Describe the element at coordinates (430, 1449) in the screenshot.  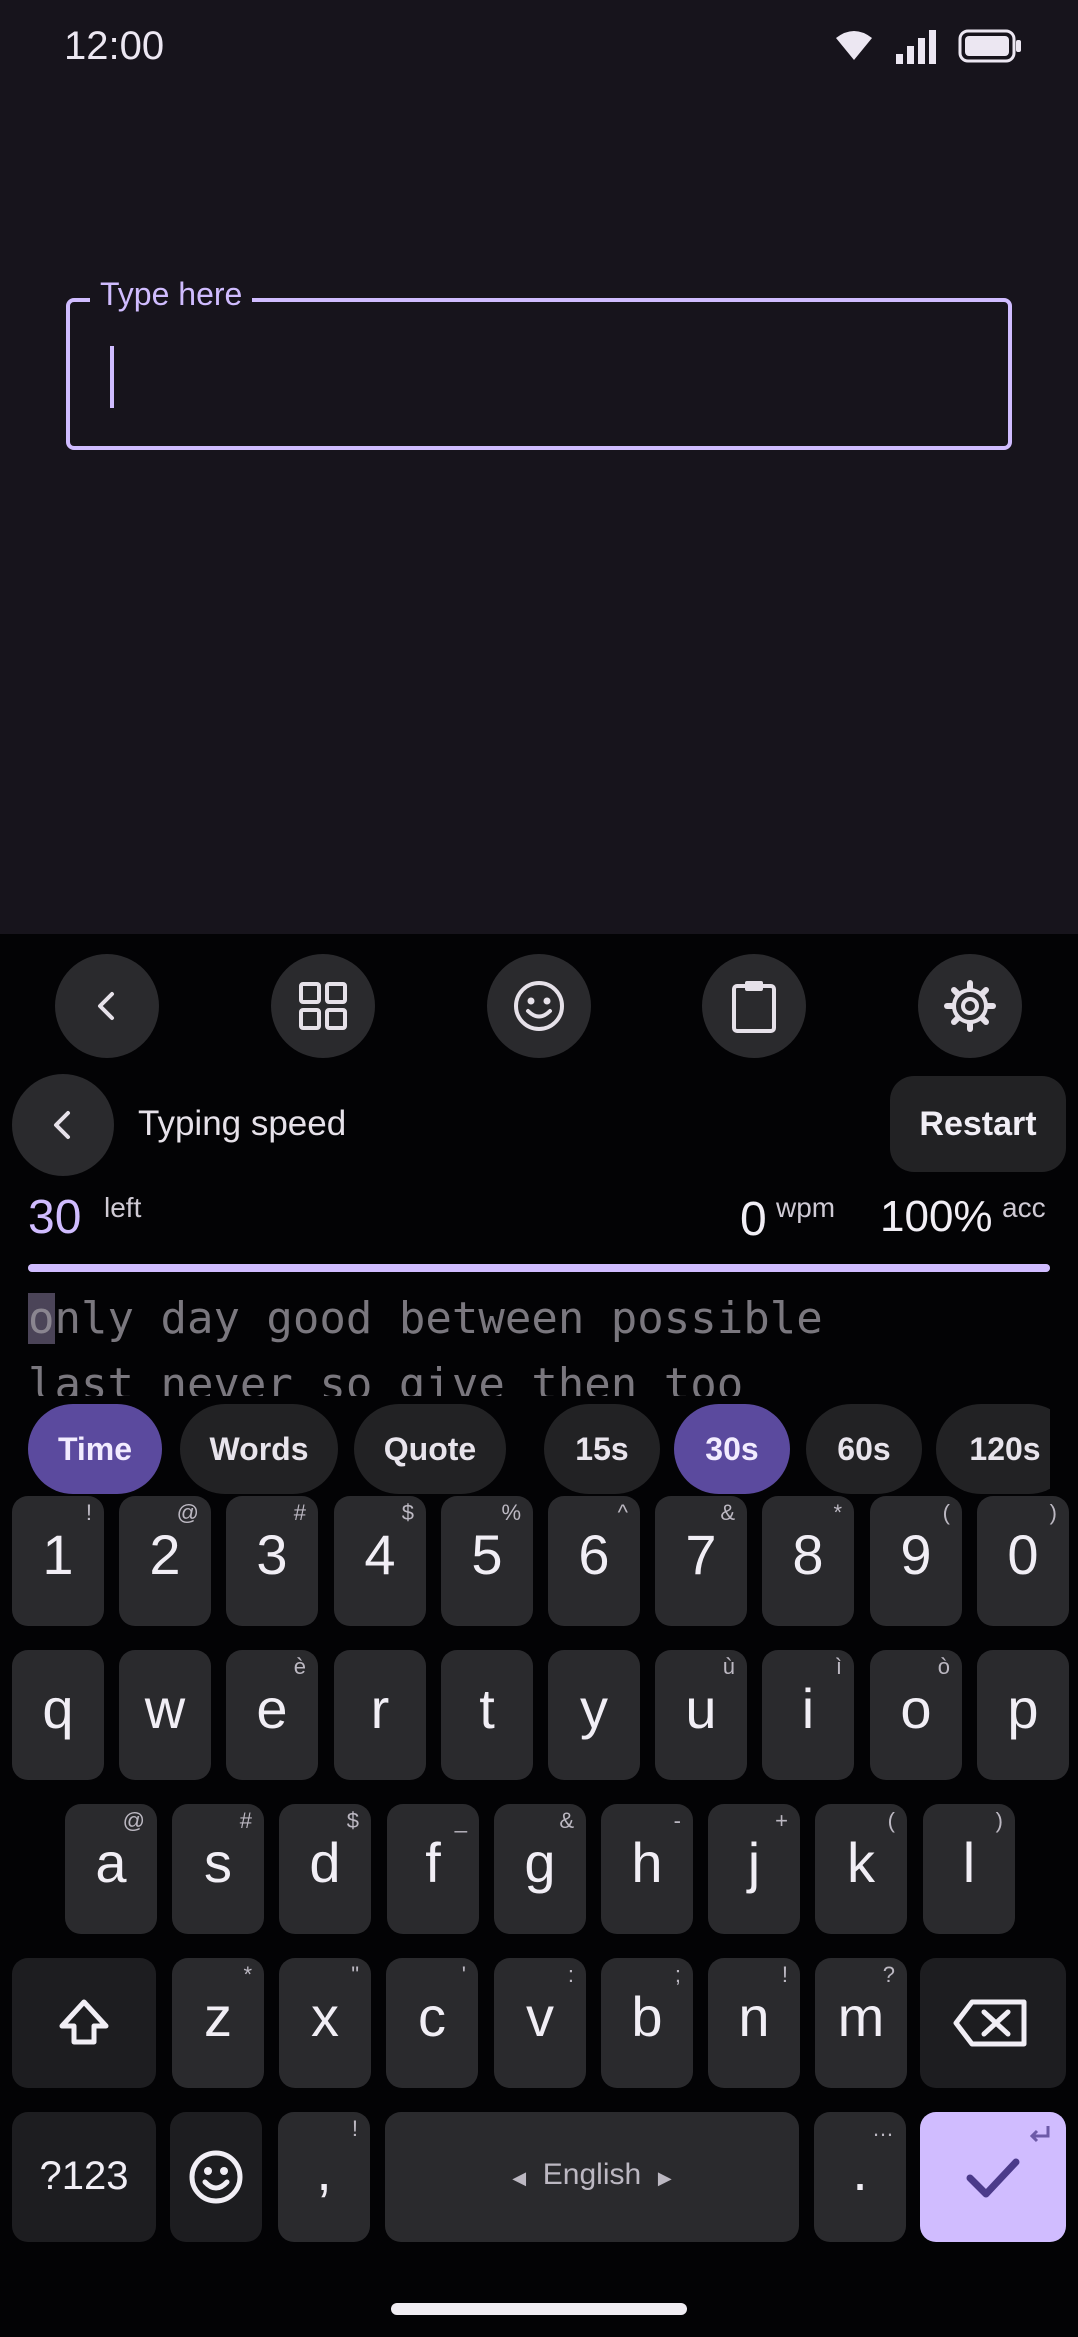
I see `chip-quote: Quote` at that location.